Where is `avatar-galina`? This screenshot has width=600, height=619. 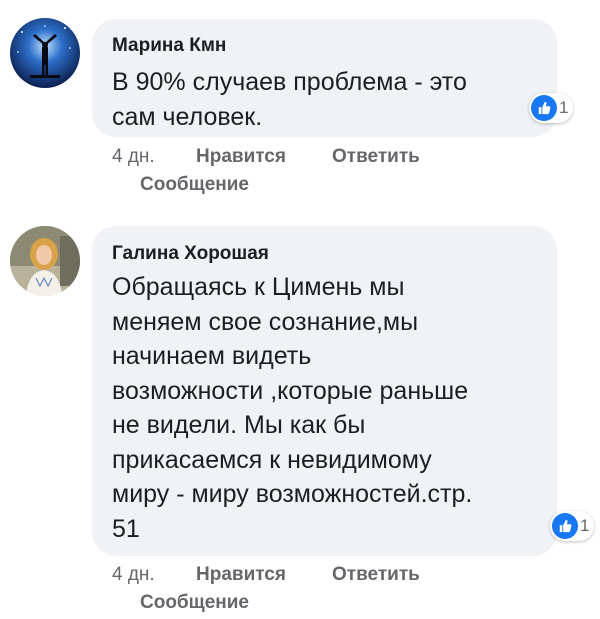
avatar-galina is located at coordinates (45, 261).